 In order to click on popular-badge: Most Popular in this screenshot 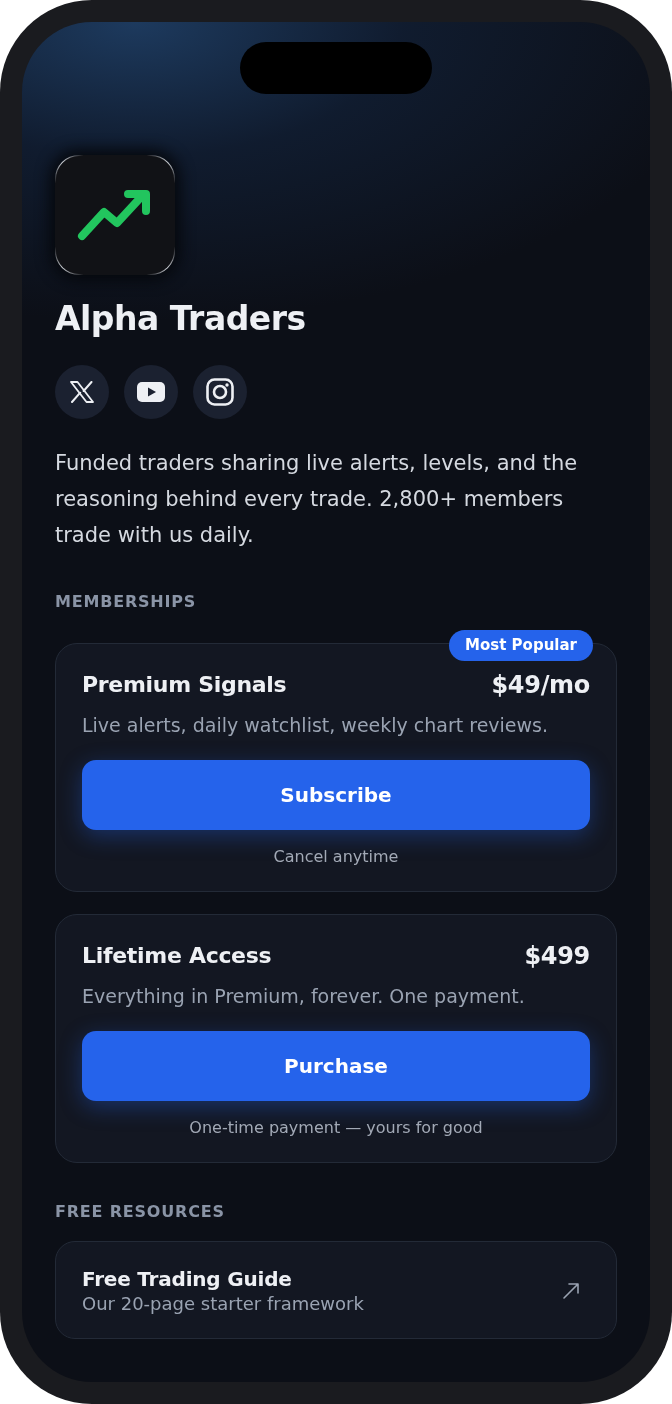, I will do `click(521, 645)`.